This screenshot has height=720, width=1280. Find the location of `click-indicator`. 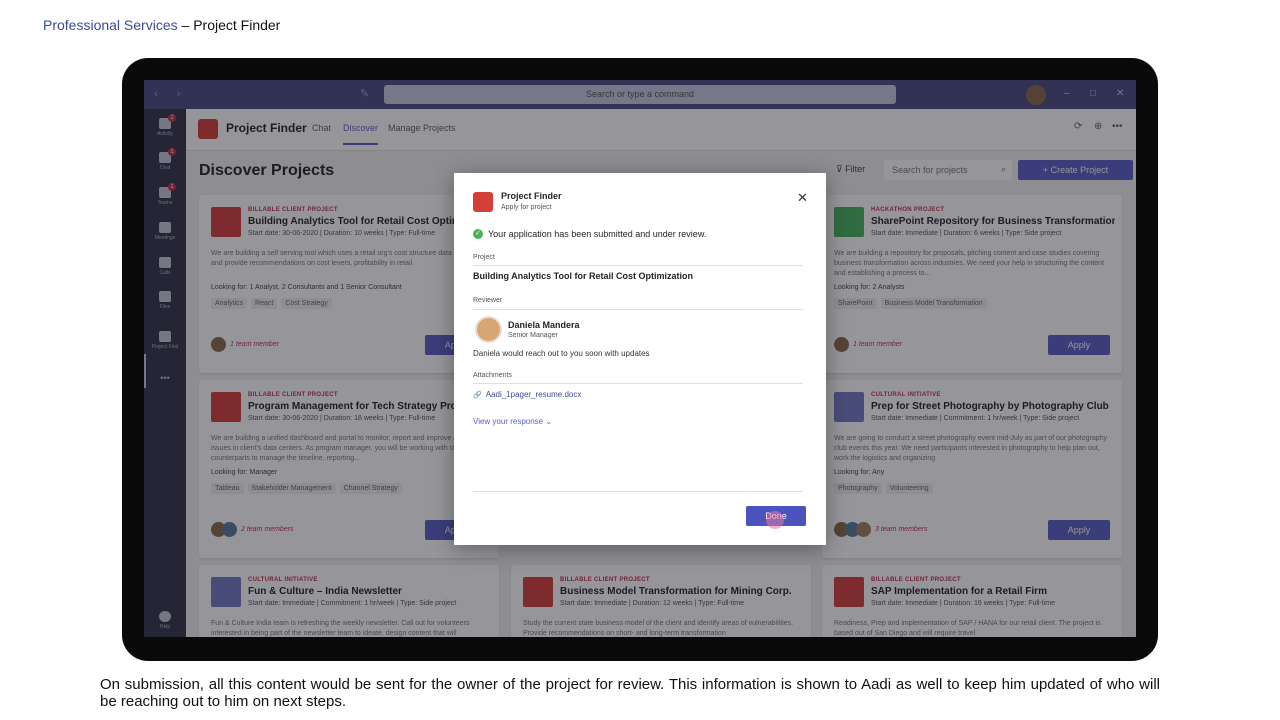

click-indicator is located at coordinates (775, 520).